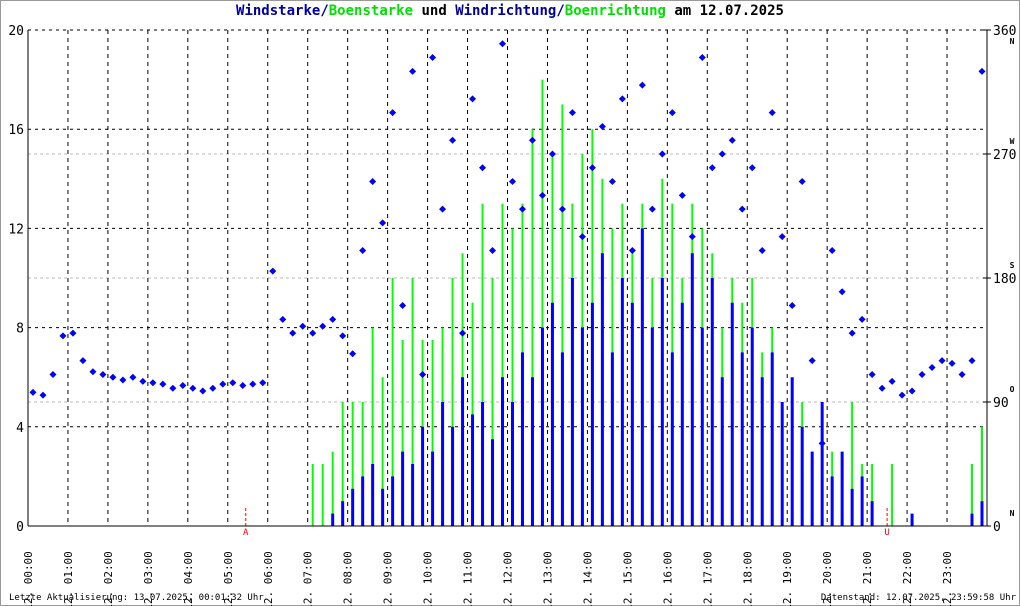 Image resolution: width=1020 pixels, height=606 pixels. What do you see at coordinates (16, 31) in the screenshot?
I see `left-tick-label: 20` at bounding box center [16, 31].